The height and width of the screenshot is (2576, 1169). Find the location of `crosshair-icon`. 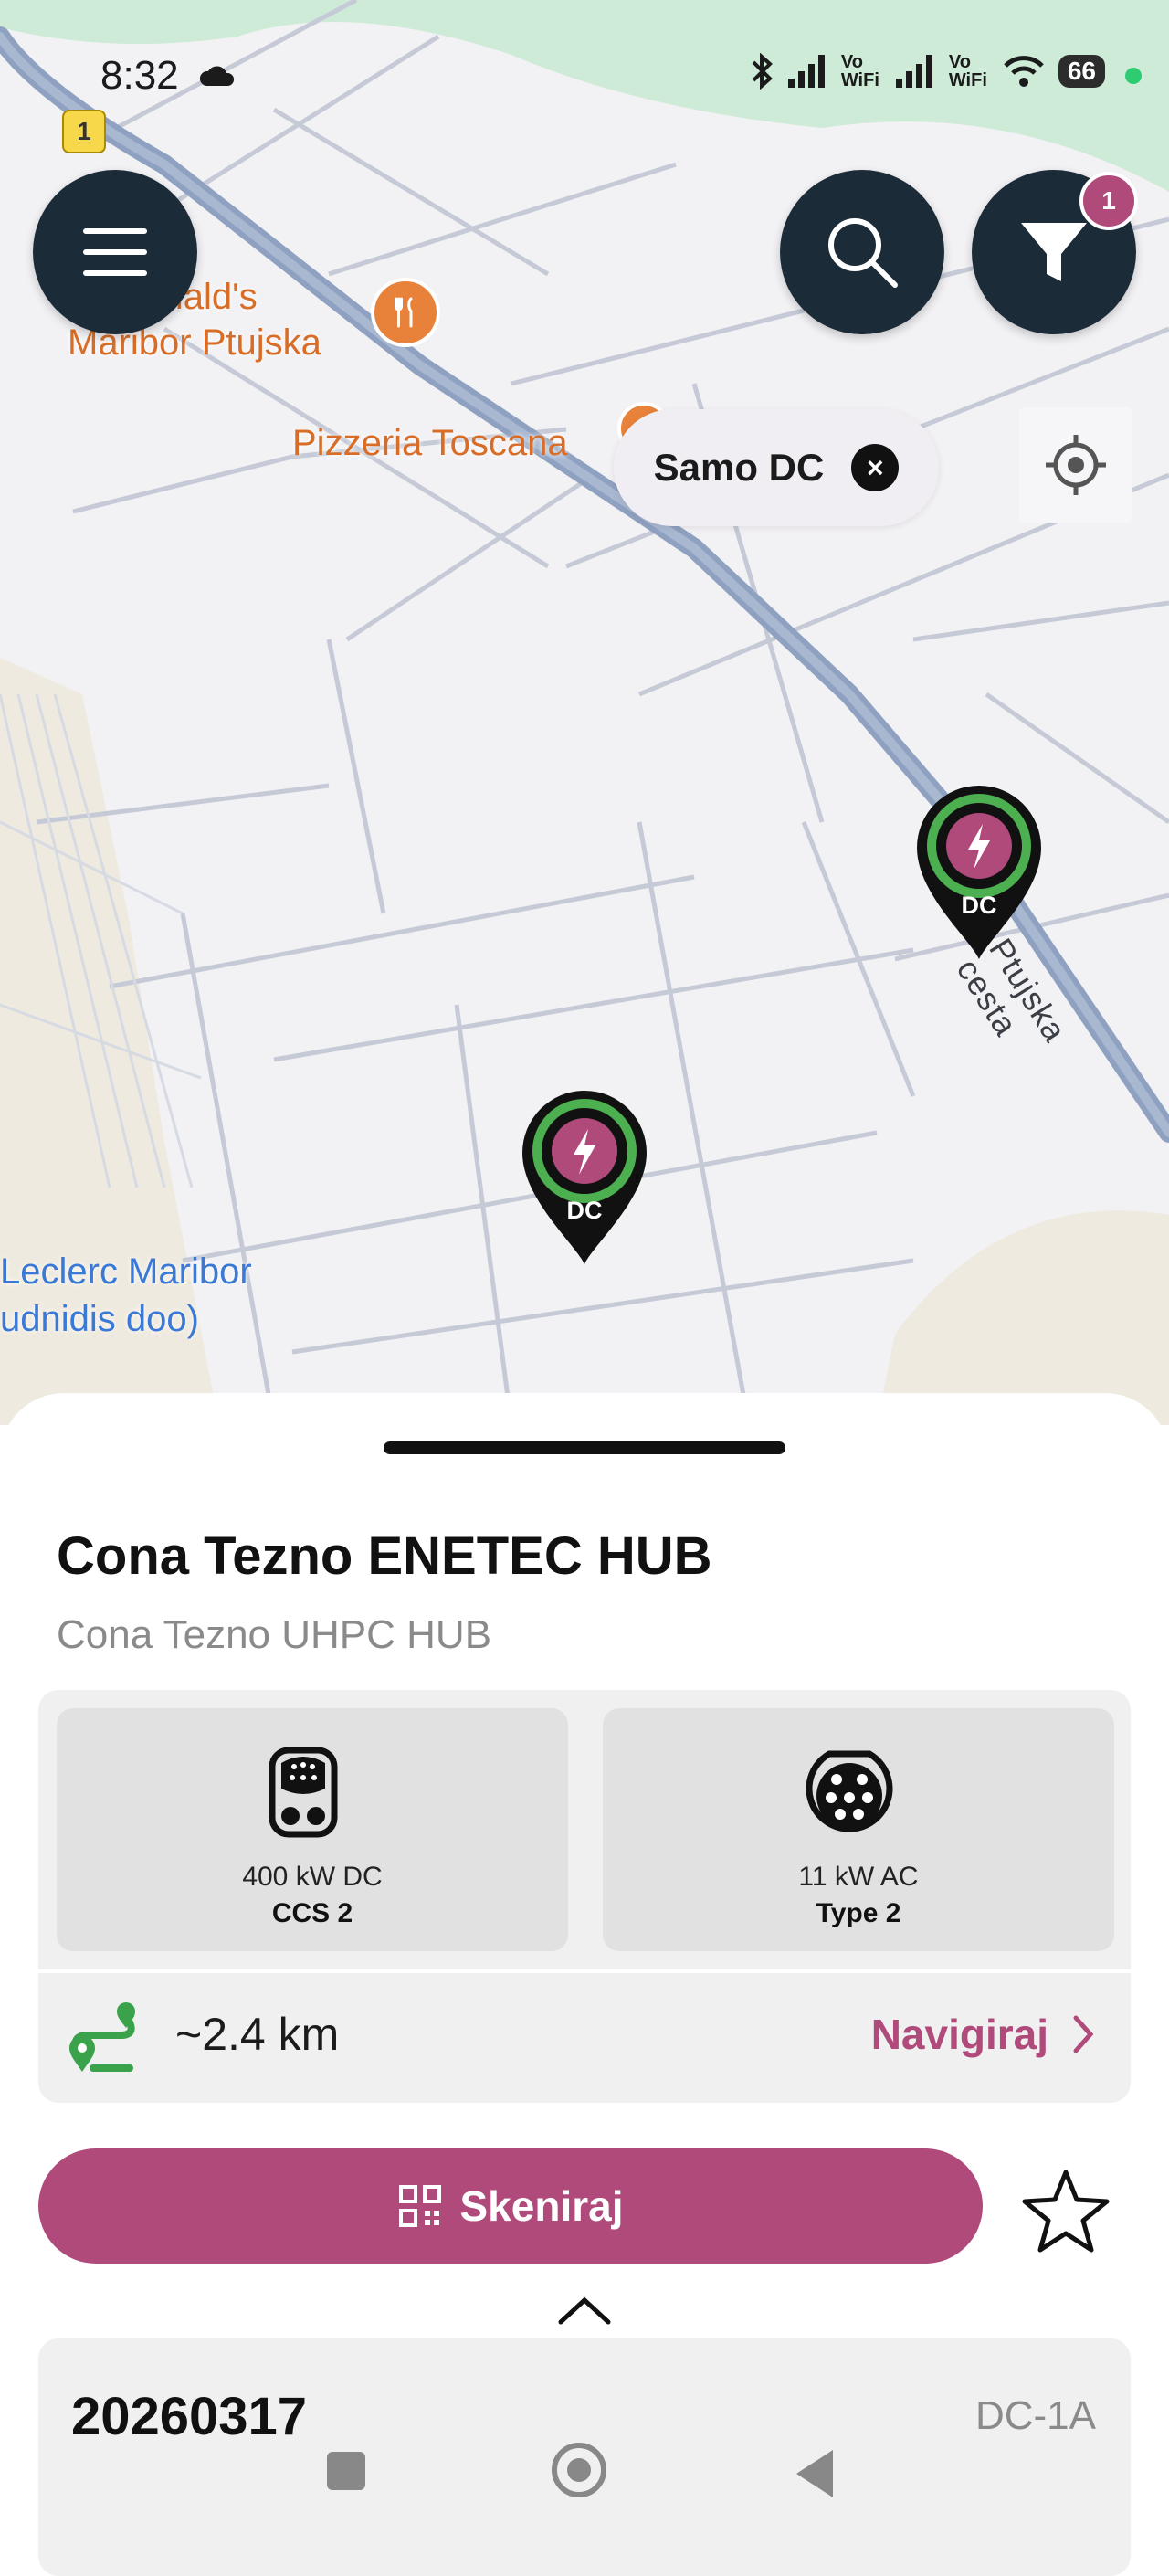

crosshair-icon is located at coordinates (1076, 465).